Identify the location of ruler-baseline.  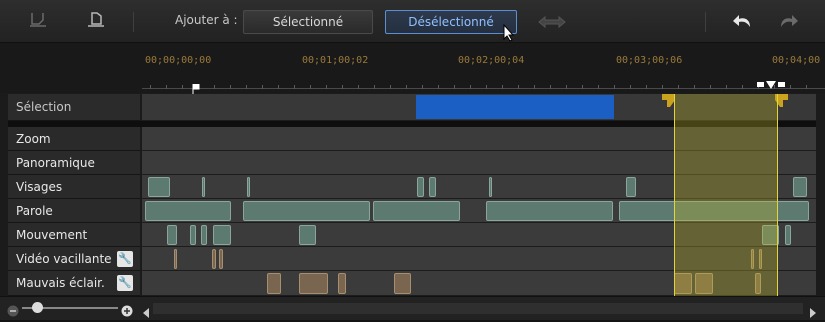
(483, 88).